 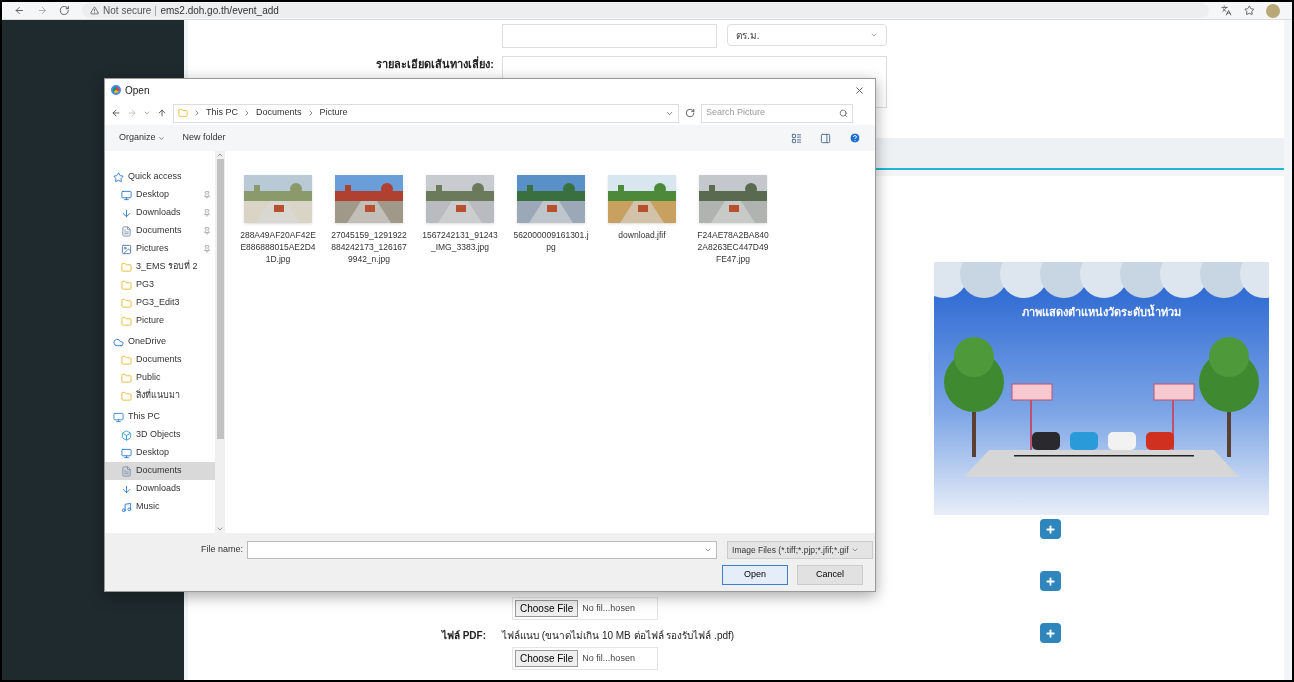 What do you see at coordinates (160, 267) in the screenshot?
I see `nav-item: 3_EMS รอบที่ 2` at bounding box center [160, 267].